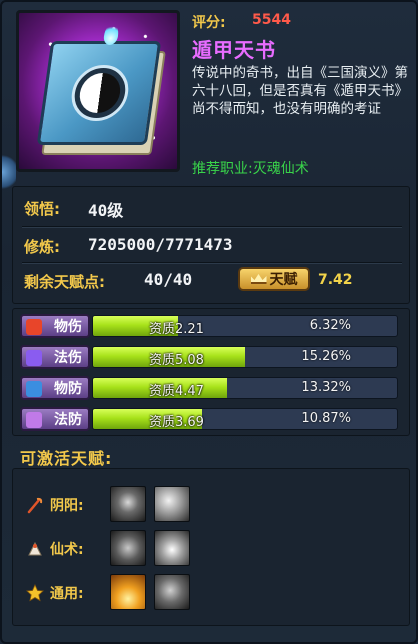  Describe the element at coordinates (42, 209) in the screenshot. I see `comprehension-label: 领悟:` at that location.